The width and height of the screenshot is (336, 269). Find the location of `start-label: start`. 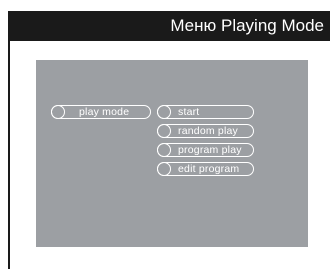

start-label: start is located at coordinates (189, 112).